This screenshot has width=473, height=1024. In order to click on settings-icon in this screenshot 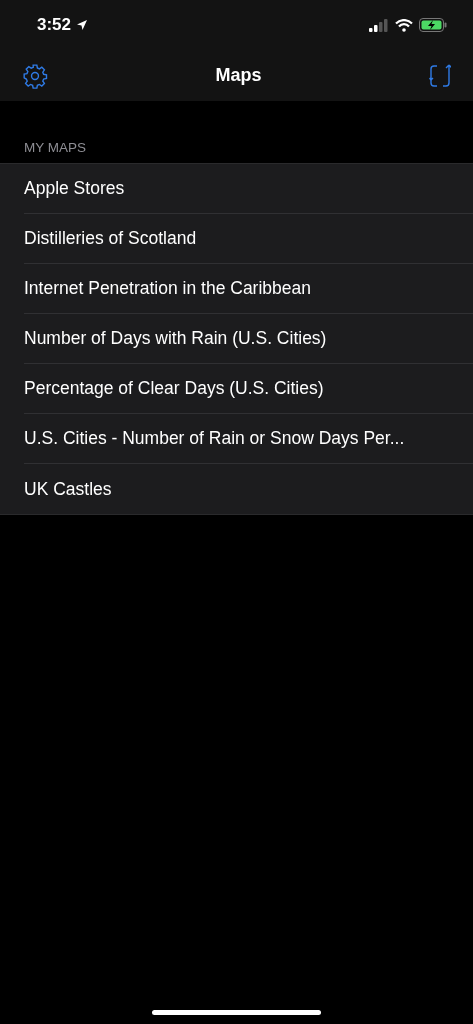, I will do `click(35, 75)`.